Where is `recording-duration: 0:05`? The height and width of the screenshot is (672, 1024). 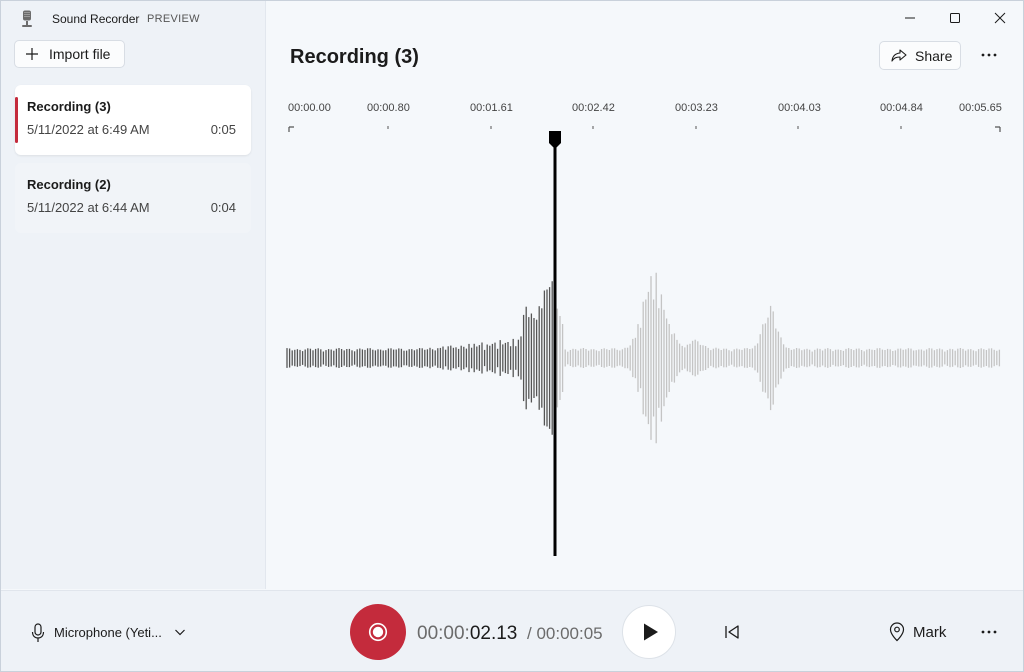 recording-duration: 0:05 is located at coordinates (223, 129).